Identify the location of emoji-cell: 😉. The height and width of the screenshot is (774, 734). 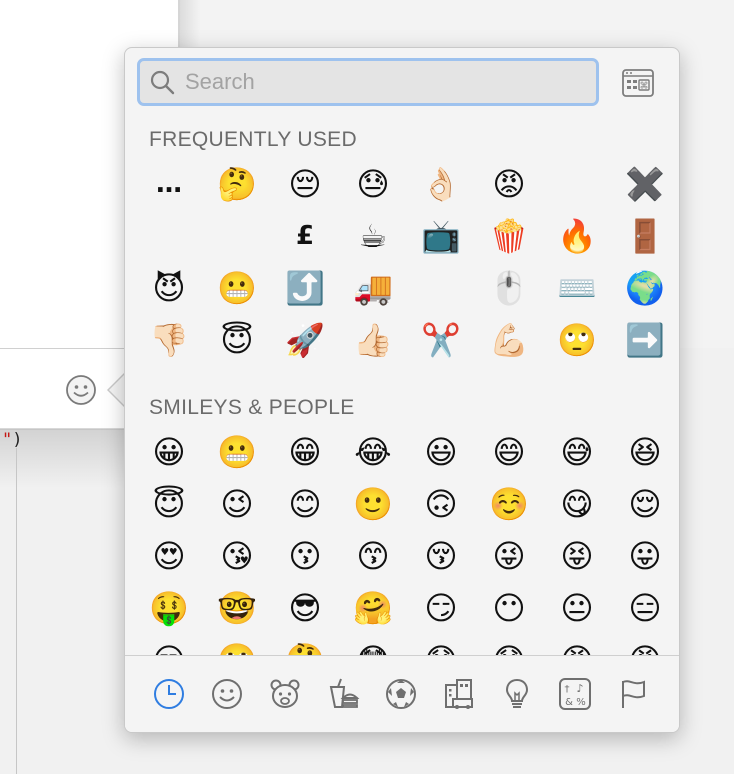
(237, 504).